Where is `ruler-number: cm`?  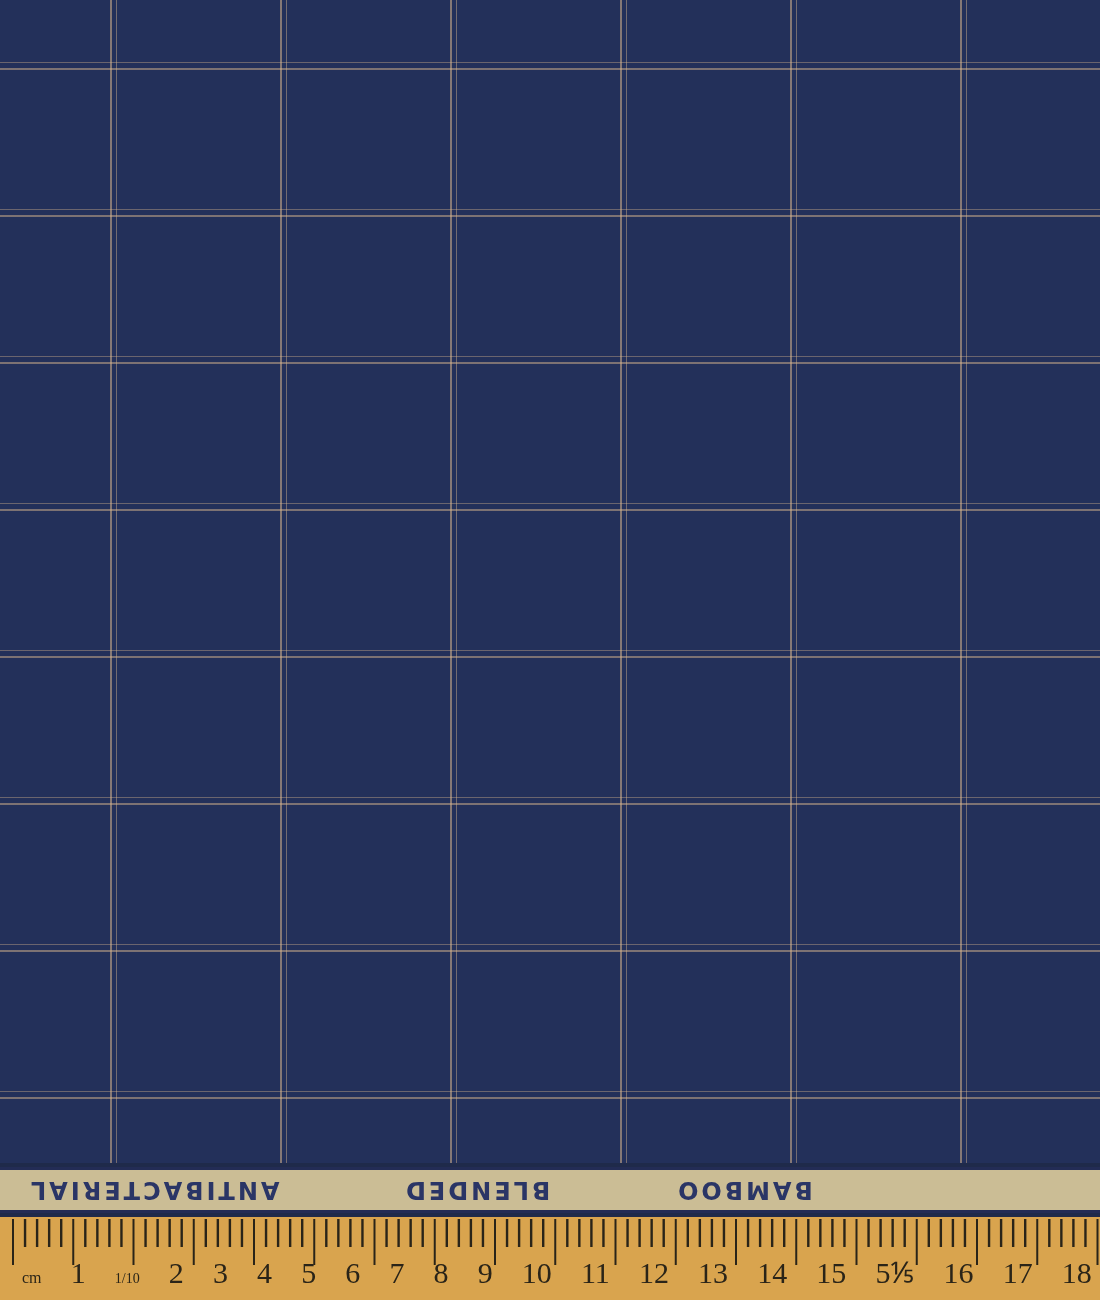
ruler-number: cm is located at coordinates (32, 1278).